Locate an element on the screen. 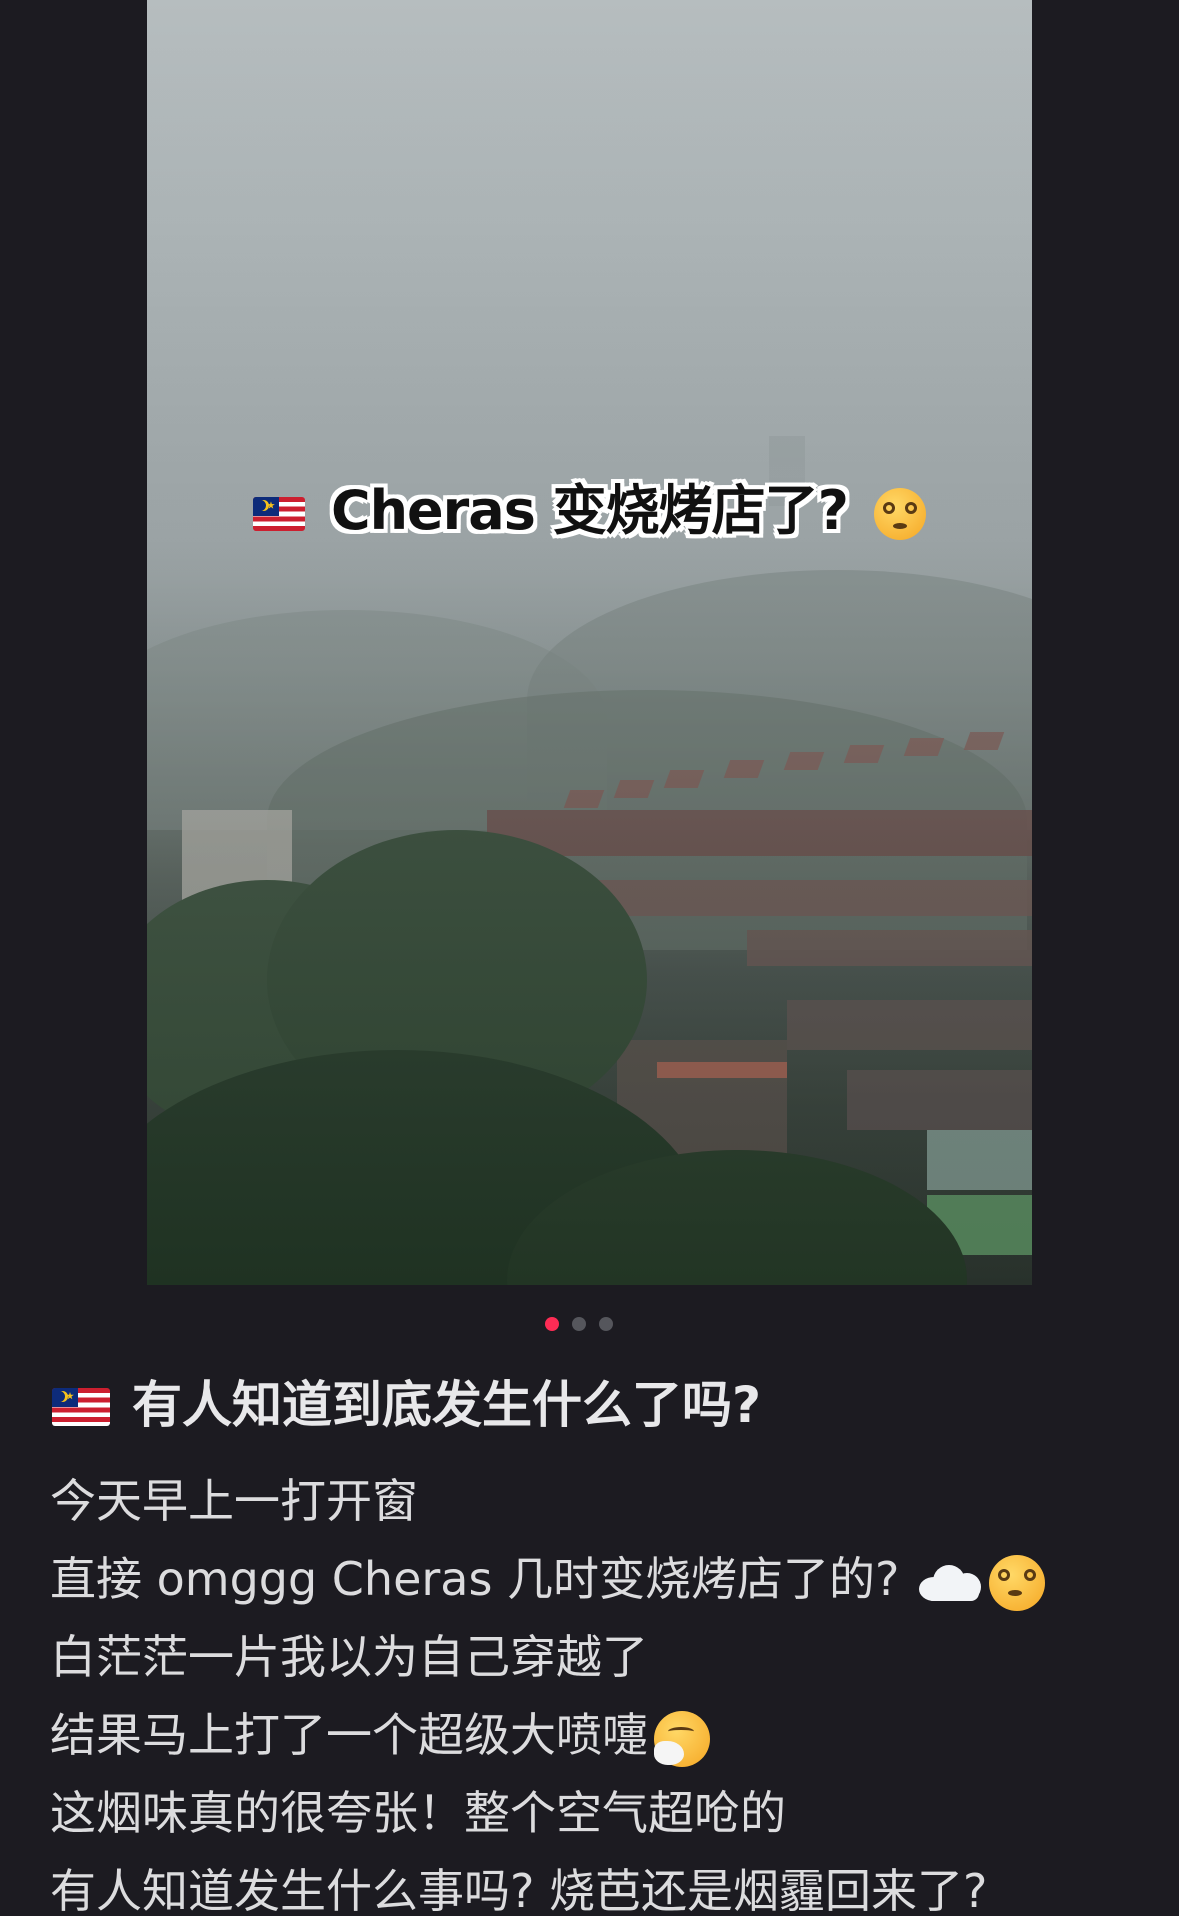 This screenshot has width=1179, height=1916. overlay-caption-text: Cheras 变烧烤店了? is located at coordinates (589, 510).